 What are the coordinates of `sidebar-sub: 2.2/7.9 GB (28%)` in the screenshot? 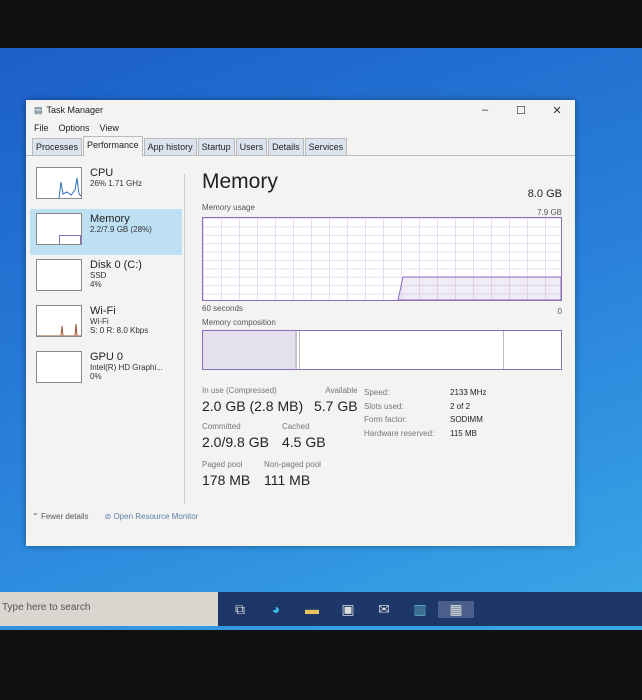 It's located at (121, 229).